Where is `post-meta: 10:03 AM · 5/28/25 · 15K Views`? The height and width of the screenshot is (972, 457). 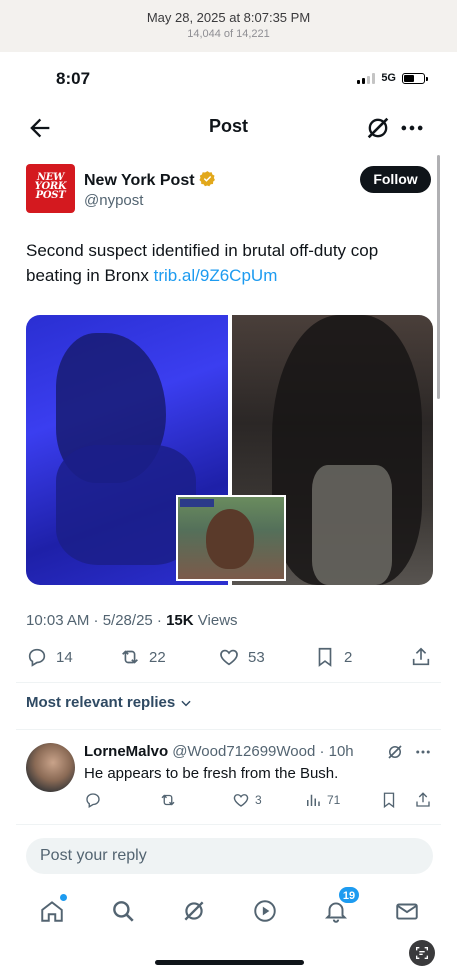
post-meta: 10:03 AM · 5/28/25 · 15K Views is located at coordinates (132, 620).